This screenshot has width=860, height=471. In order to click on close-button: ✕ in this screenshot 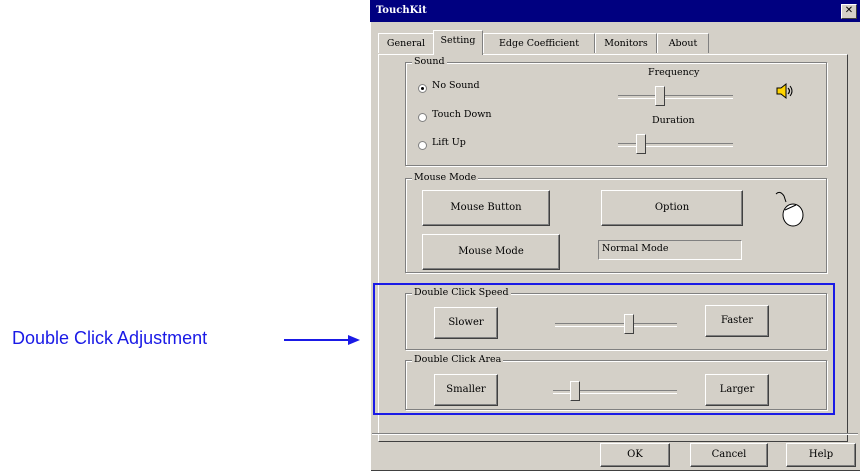, I will do `click(849, 11)`.